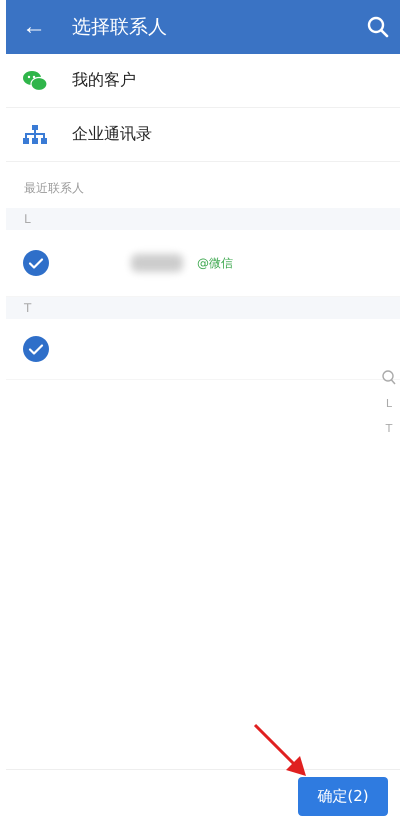 This screenshot has width=400, height=816. What do you see at coordinates (343, 796) in the screenshot?
I see `confirm-button: 确定(2)` at bounding box center [343, 796].